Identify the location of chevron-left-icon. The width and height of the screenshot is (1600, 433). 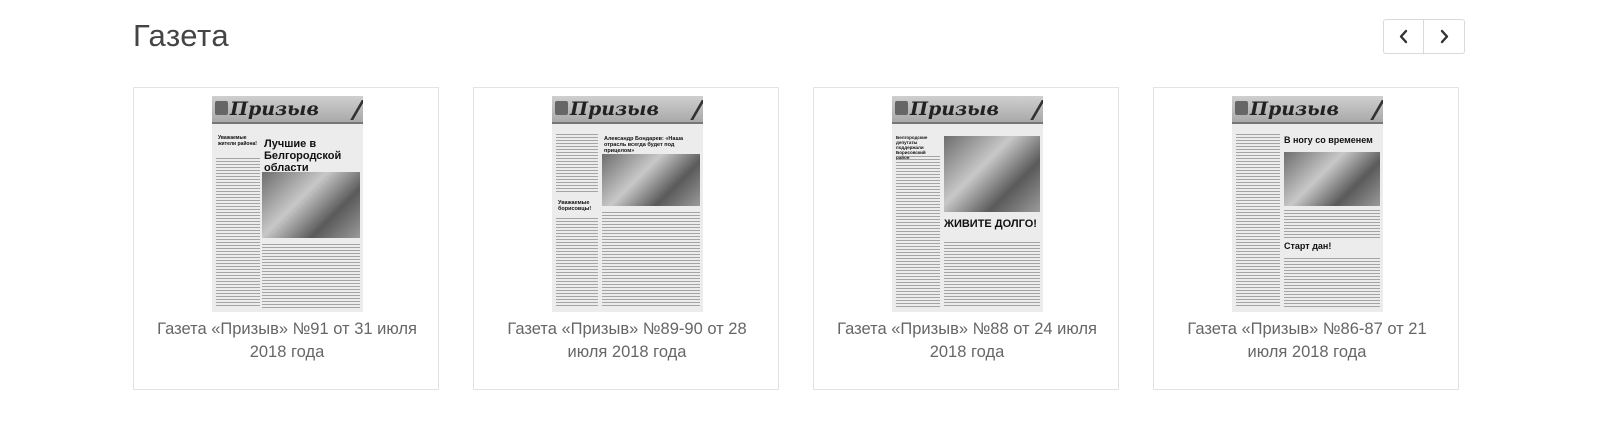
(1403, 36).